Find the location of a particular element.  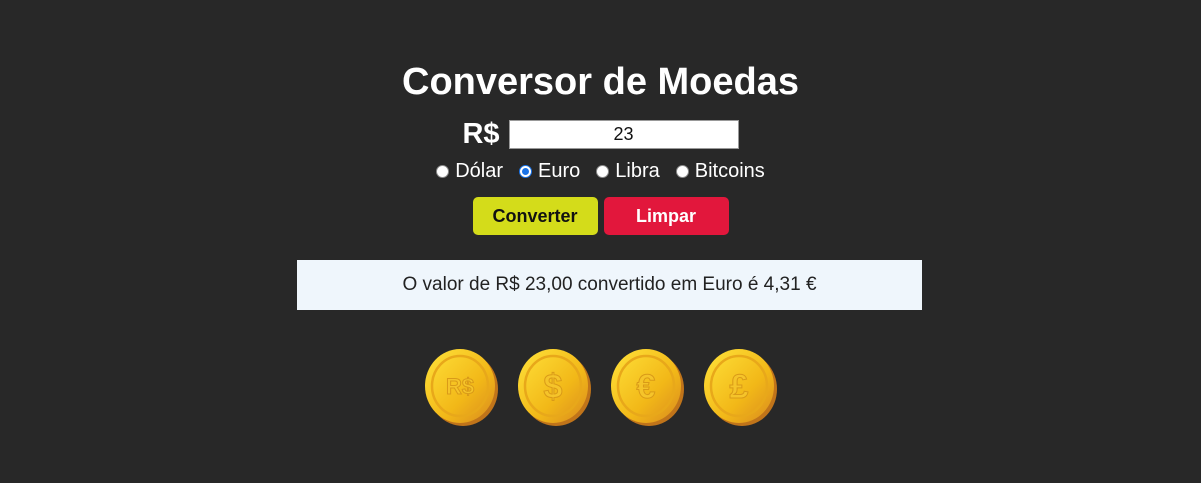

amount-input is located at coordinates (623, 134).